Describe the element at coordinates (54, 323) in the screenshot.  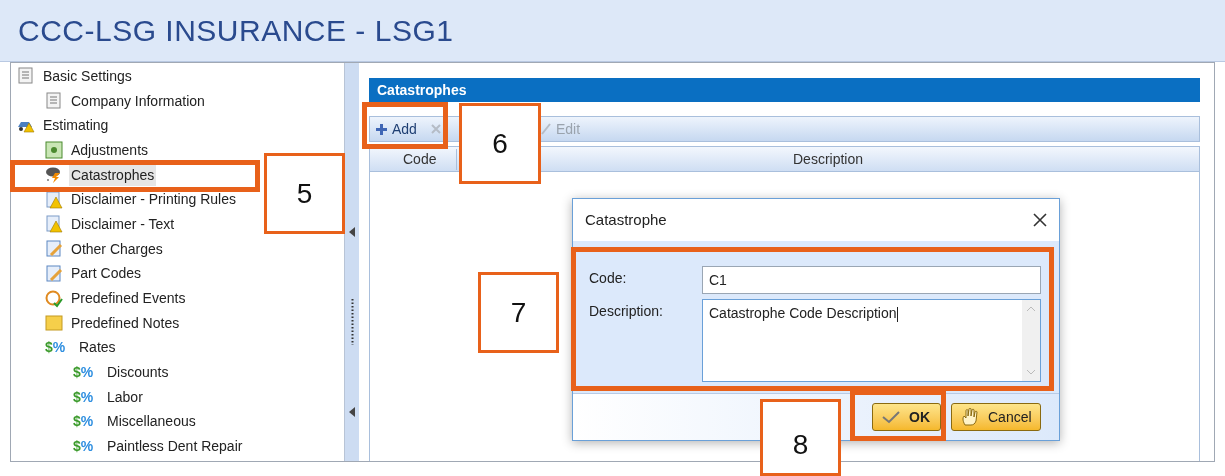
I see `note-icon` at that location.